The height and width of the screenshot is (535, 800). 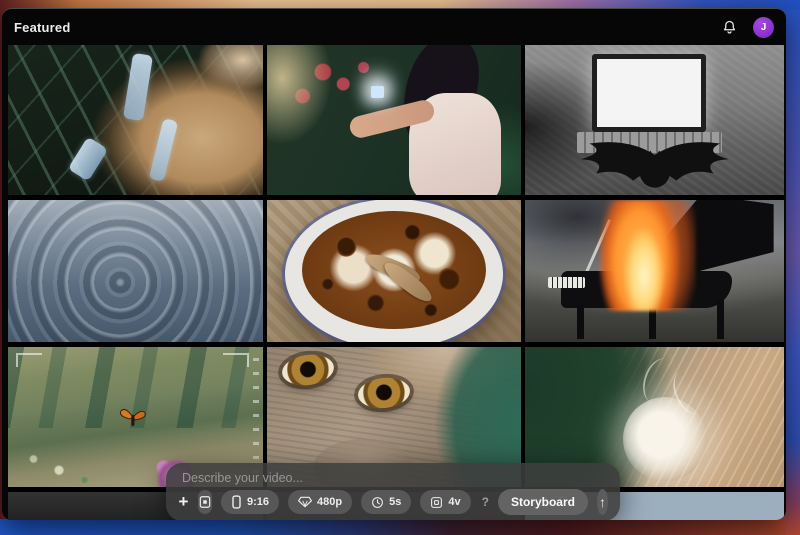 I want to click on image-card-icon, so click(x=205, y=502).